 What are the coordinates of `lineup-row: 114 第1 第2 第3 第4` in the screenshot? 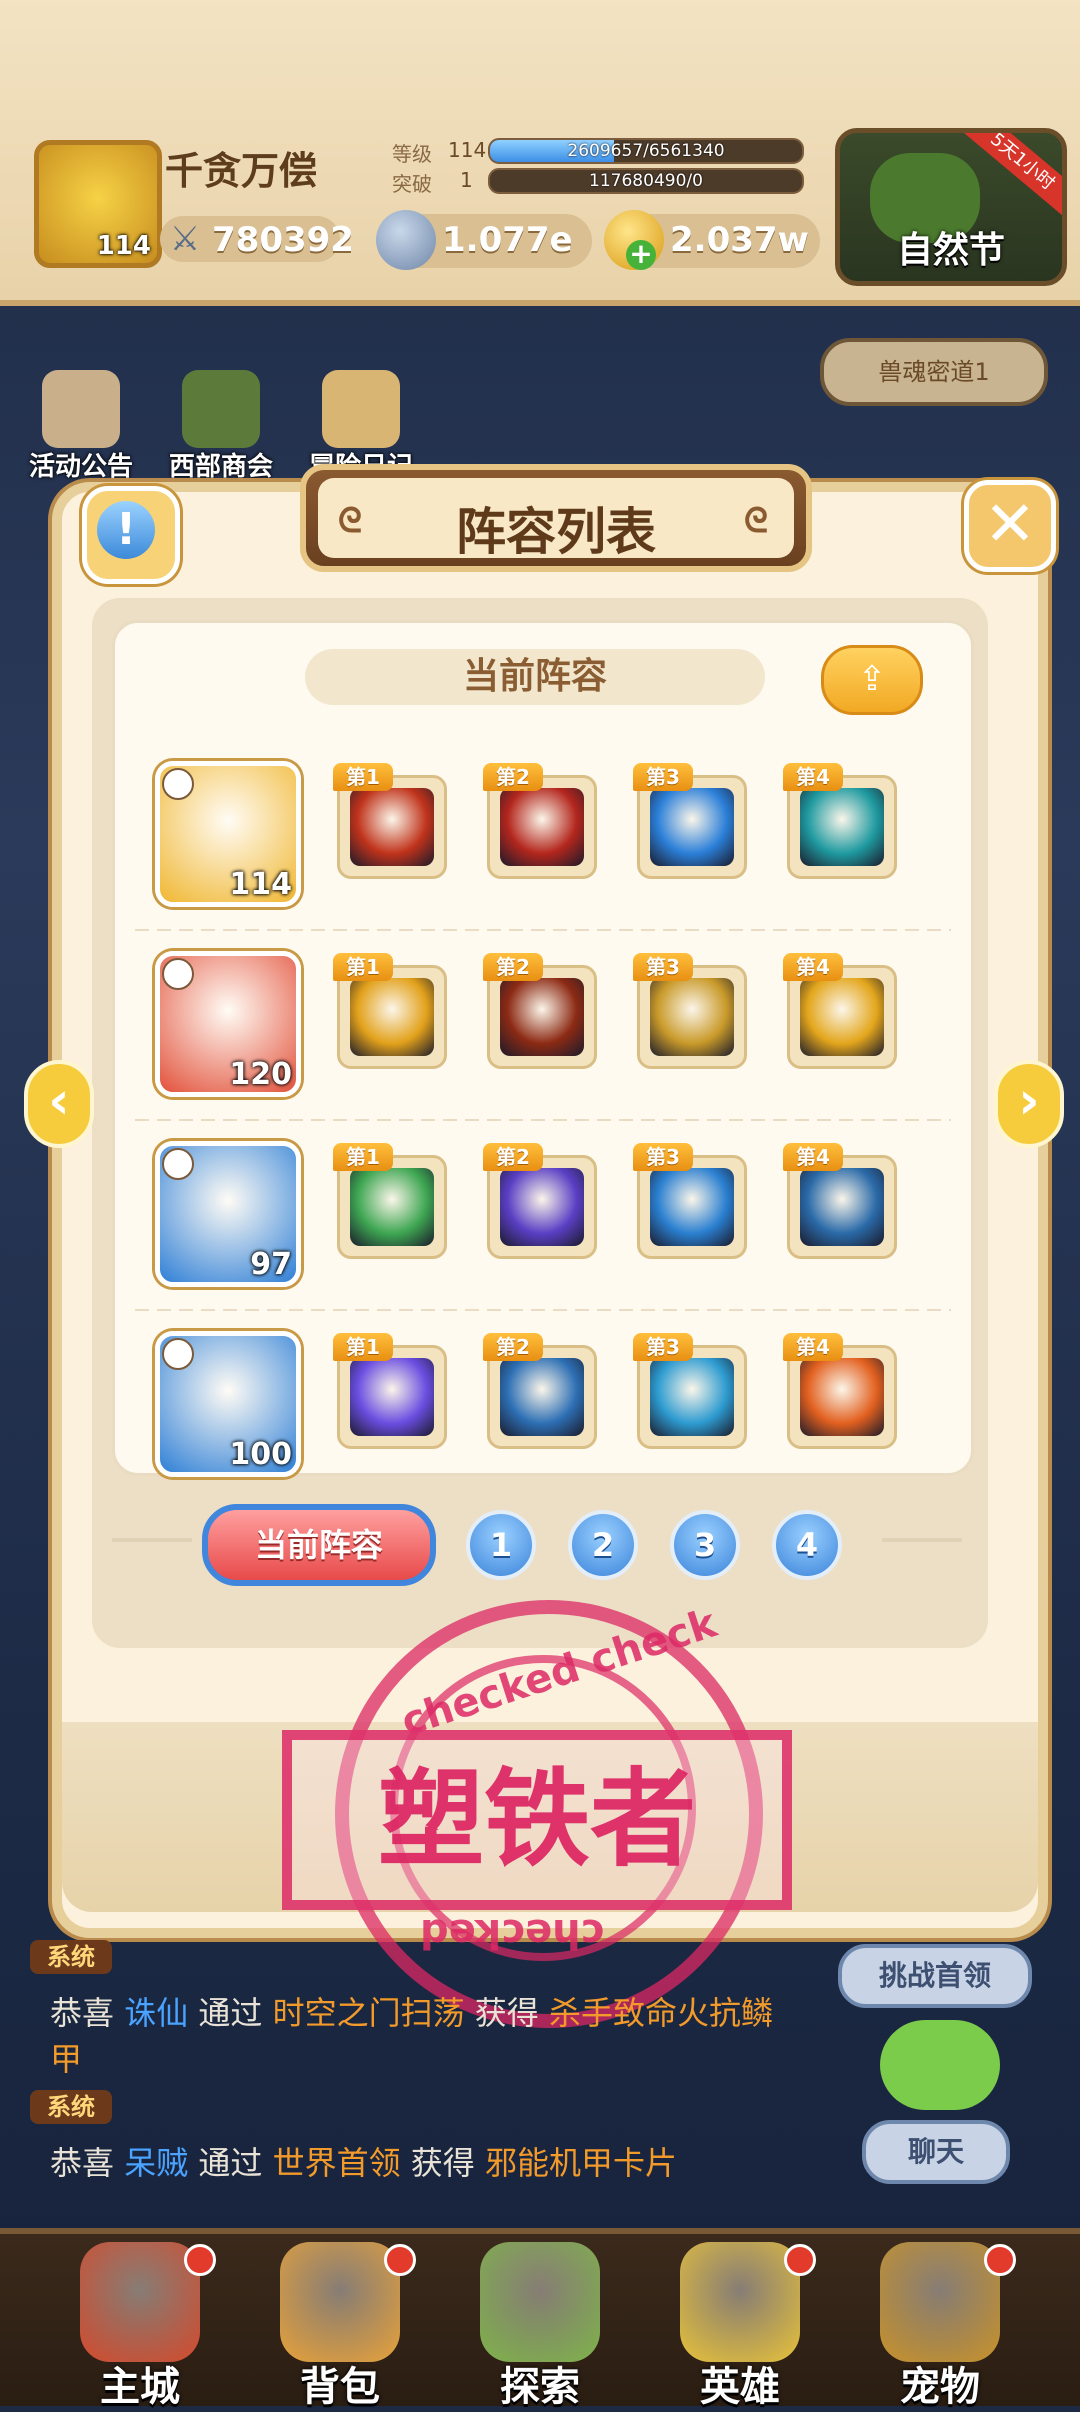 It's located at (543, 838).